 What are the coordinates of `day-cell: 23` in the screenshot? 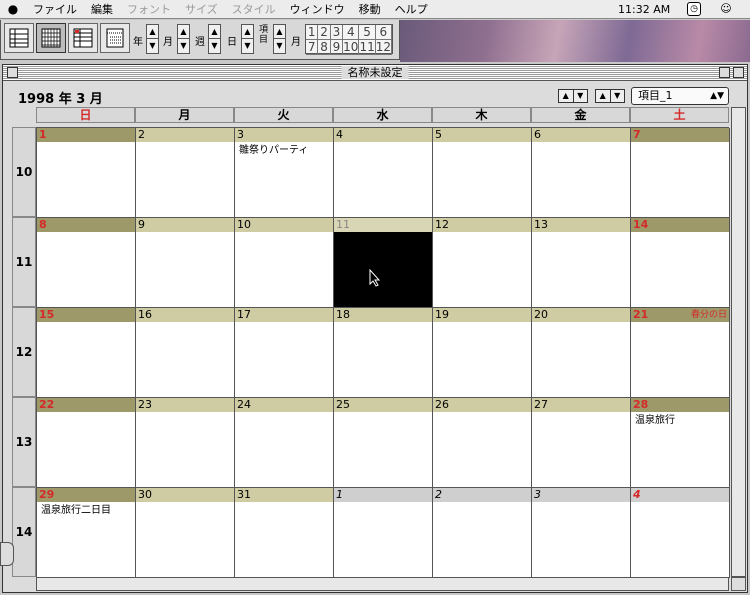 It's located at (185, 443).